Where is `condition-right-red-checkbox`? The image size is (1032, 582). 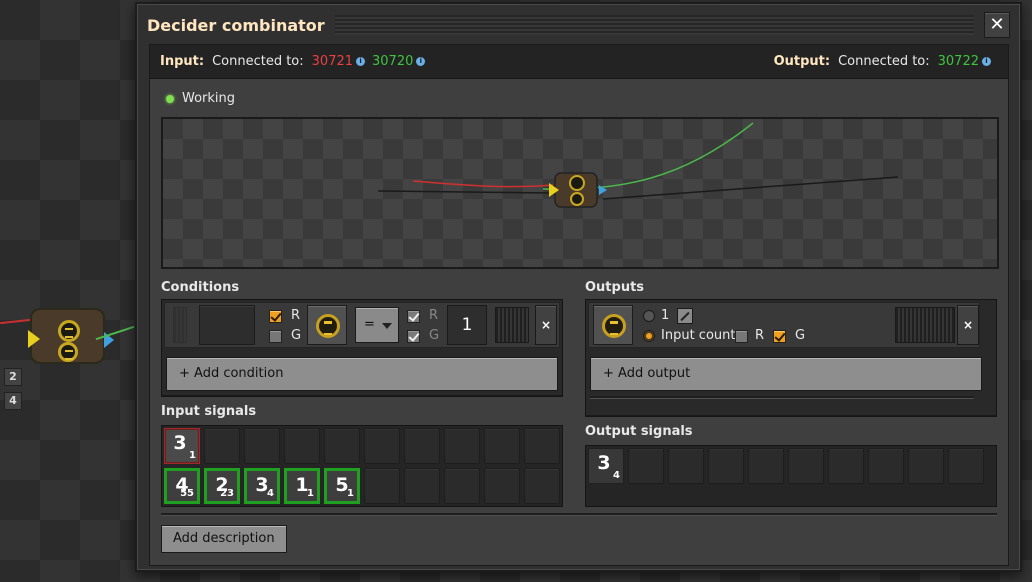
condition-right-red-checkbox is located at coordinates (413, 316).